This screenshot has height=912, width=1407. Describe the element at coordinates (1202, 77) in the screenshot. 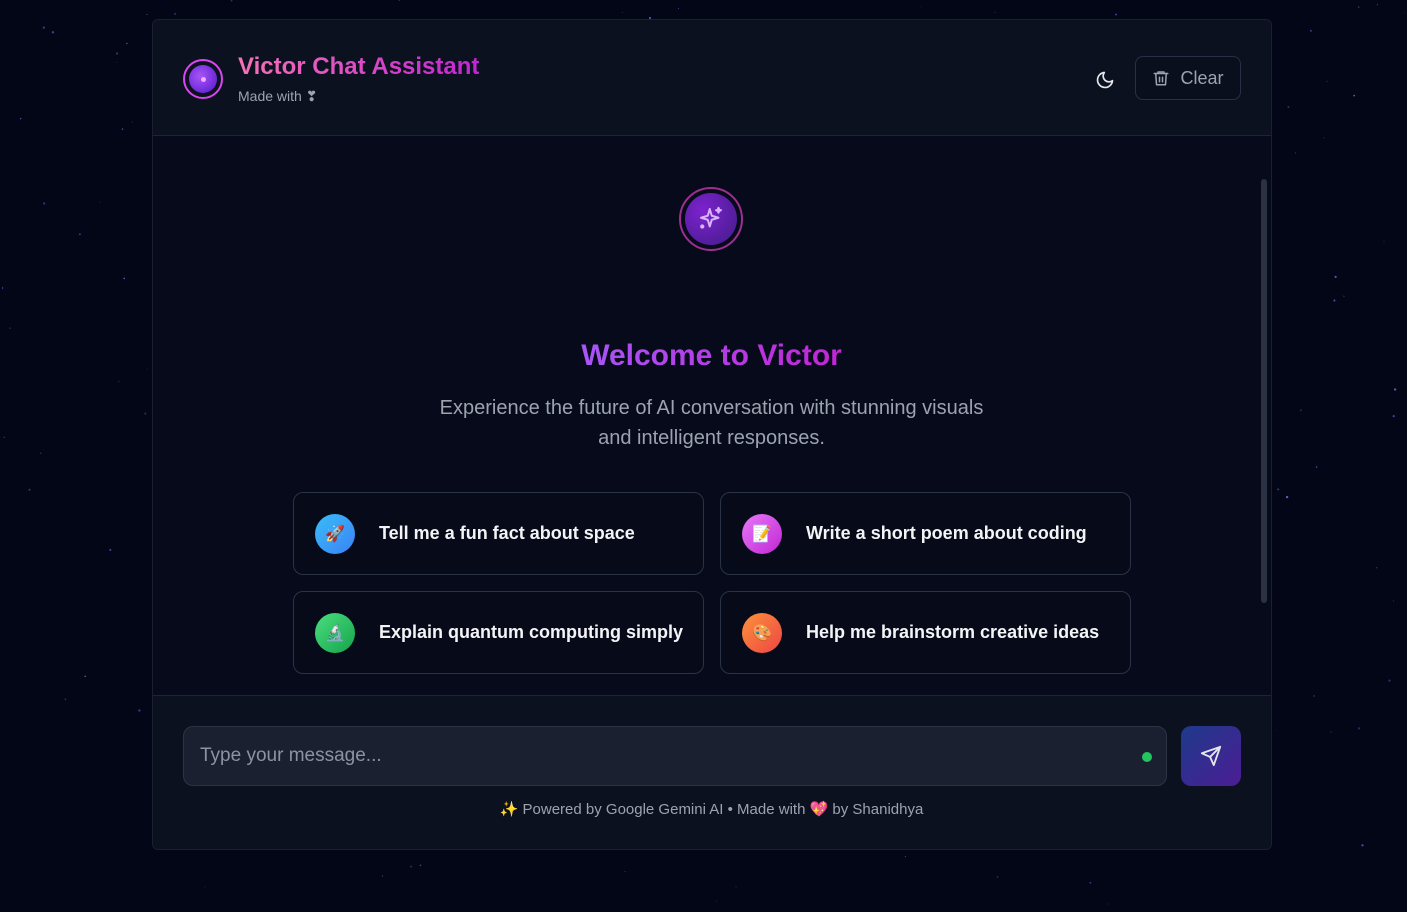

I see `clear-button-label: Clear` at that location.